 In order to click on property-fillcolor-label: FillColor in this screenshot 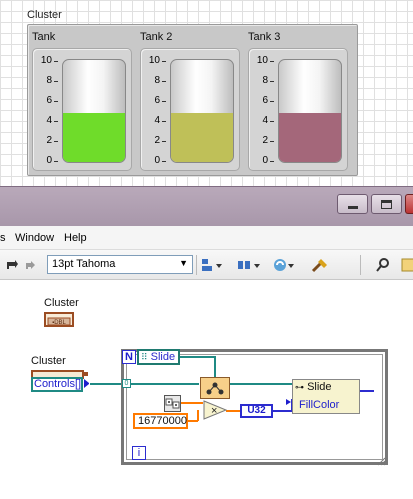, I will do `click(319, 405)`.